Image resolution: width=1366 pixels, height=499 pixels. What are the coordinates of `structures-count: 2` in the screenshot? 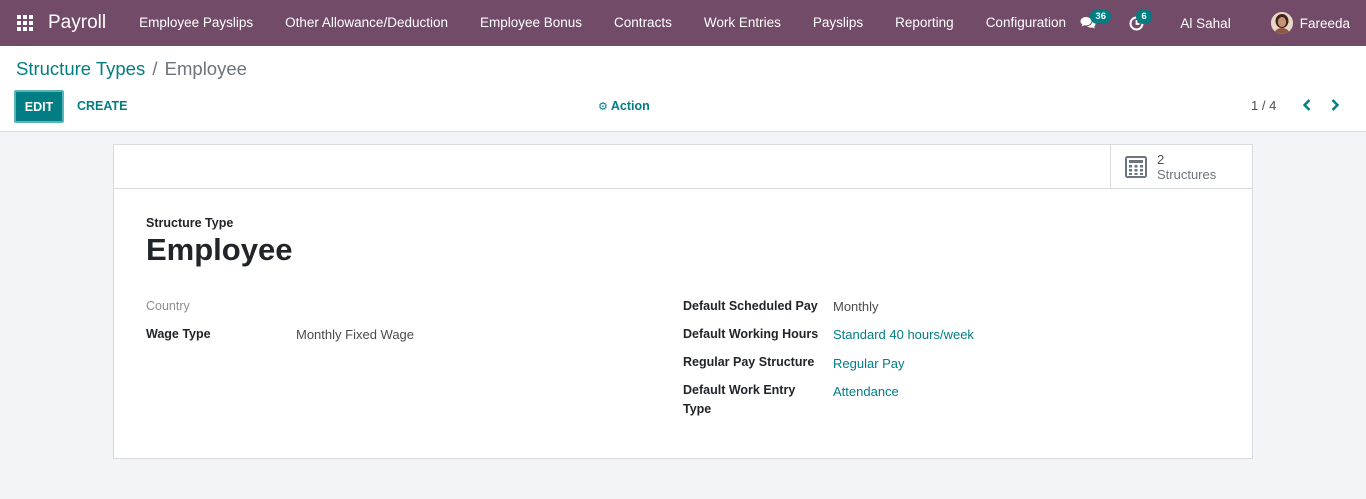 It's located at (1161, 159).